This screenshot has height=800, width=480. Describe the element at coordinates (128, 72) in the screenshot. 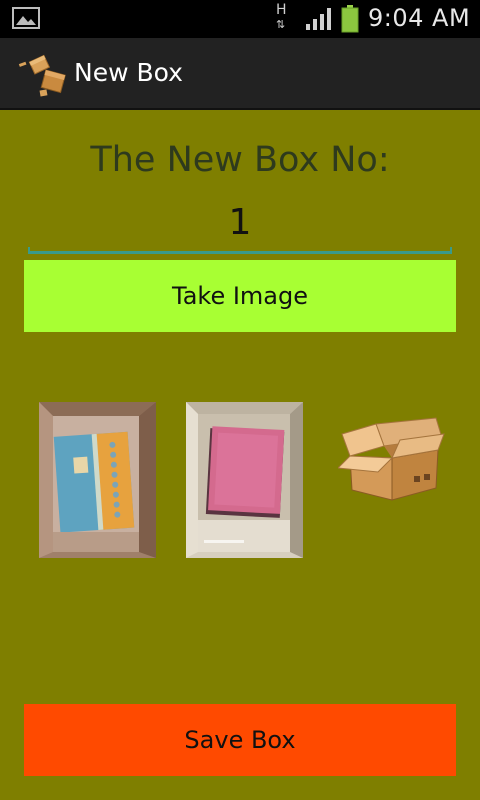

I see `screen-title: New Box` at that location.